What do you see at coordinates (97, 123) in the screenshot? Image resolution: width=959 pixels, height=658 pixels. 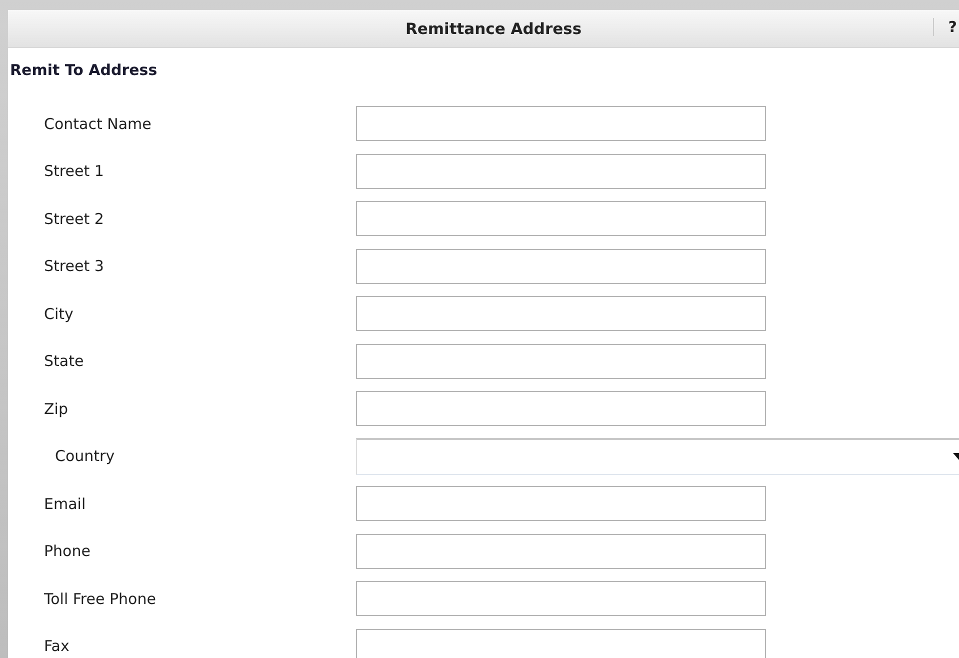 I see `field-label: Contact Name` at bounding box center [97, 123].